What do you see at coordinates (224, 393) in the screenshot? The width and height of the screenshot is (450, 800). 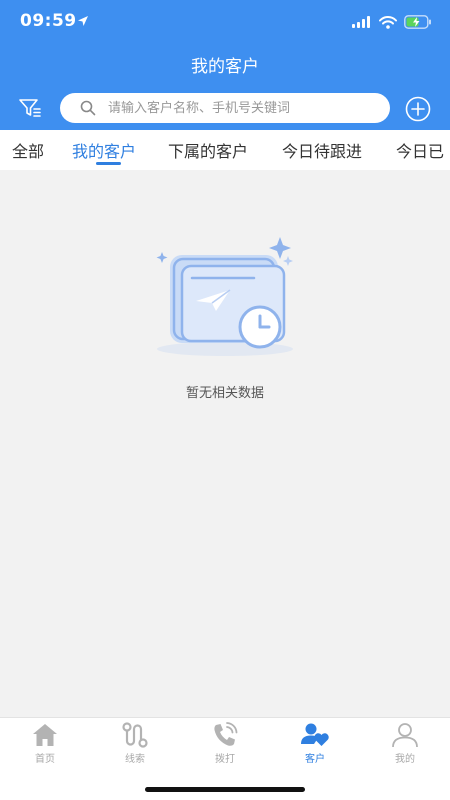 I see `empty-state-text: 暂无相关数据` at bounding box center [224, 393].